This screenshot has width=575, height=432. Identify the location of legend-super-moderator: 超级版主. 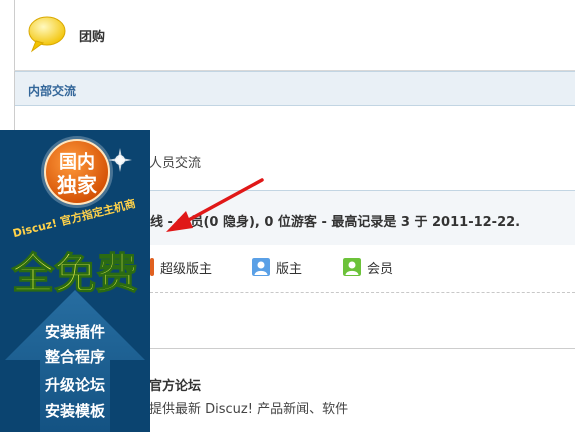
(181, 267).